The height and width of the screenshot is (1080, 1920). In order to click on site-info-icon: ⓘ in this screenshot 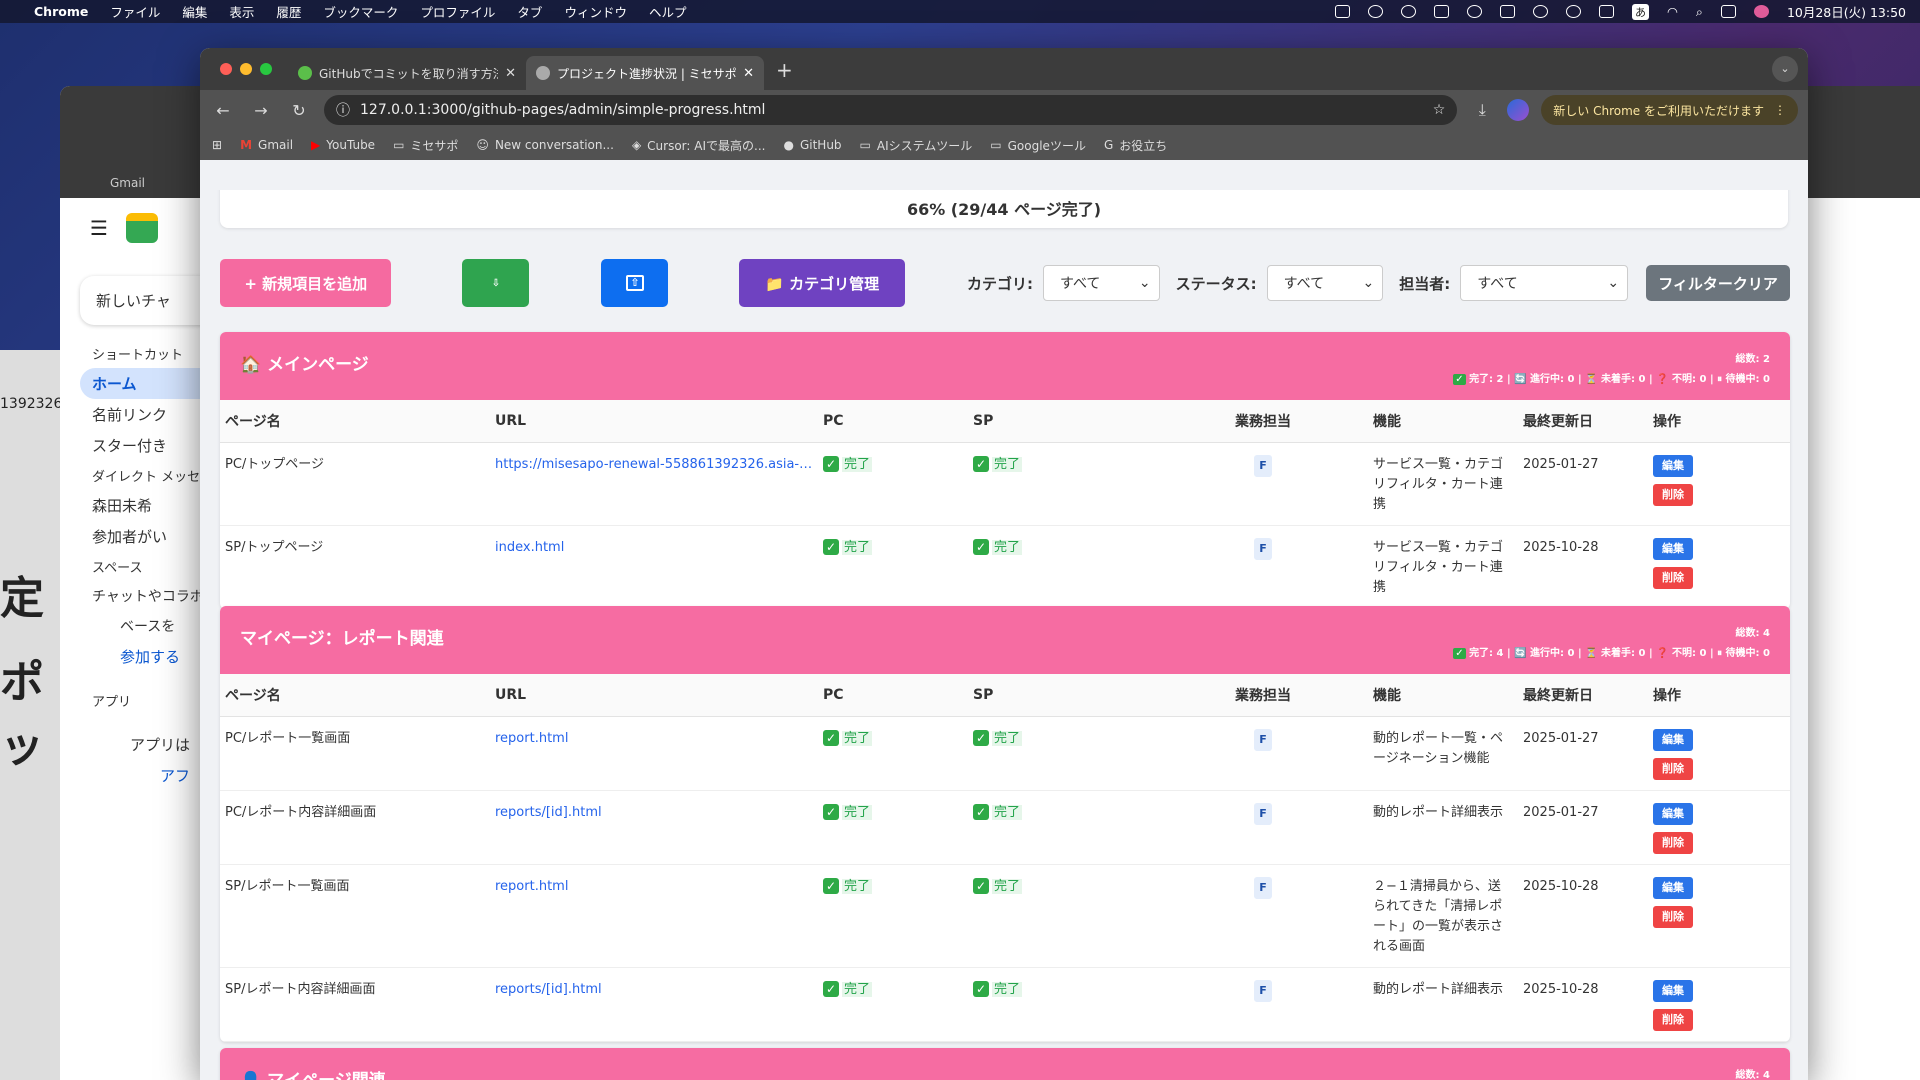, I will do `click(343, 110)`.